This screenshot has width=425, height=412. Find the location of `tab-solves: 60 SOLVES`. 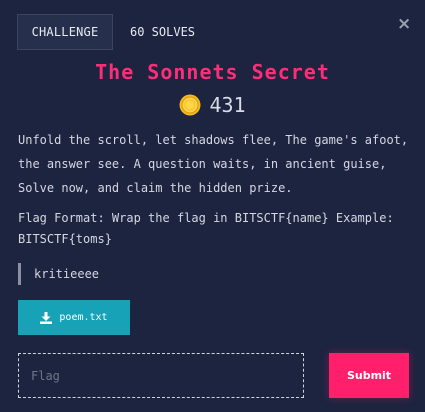

tab-solves: 60 SOLVES is located at coordinates (162, 32).